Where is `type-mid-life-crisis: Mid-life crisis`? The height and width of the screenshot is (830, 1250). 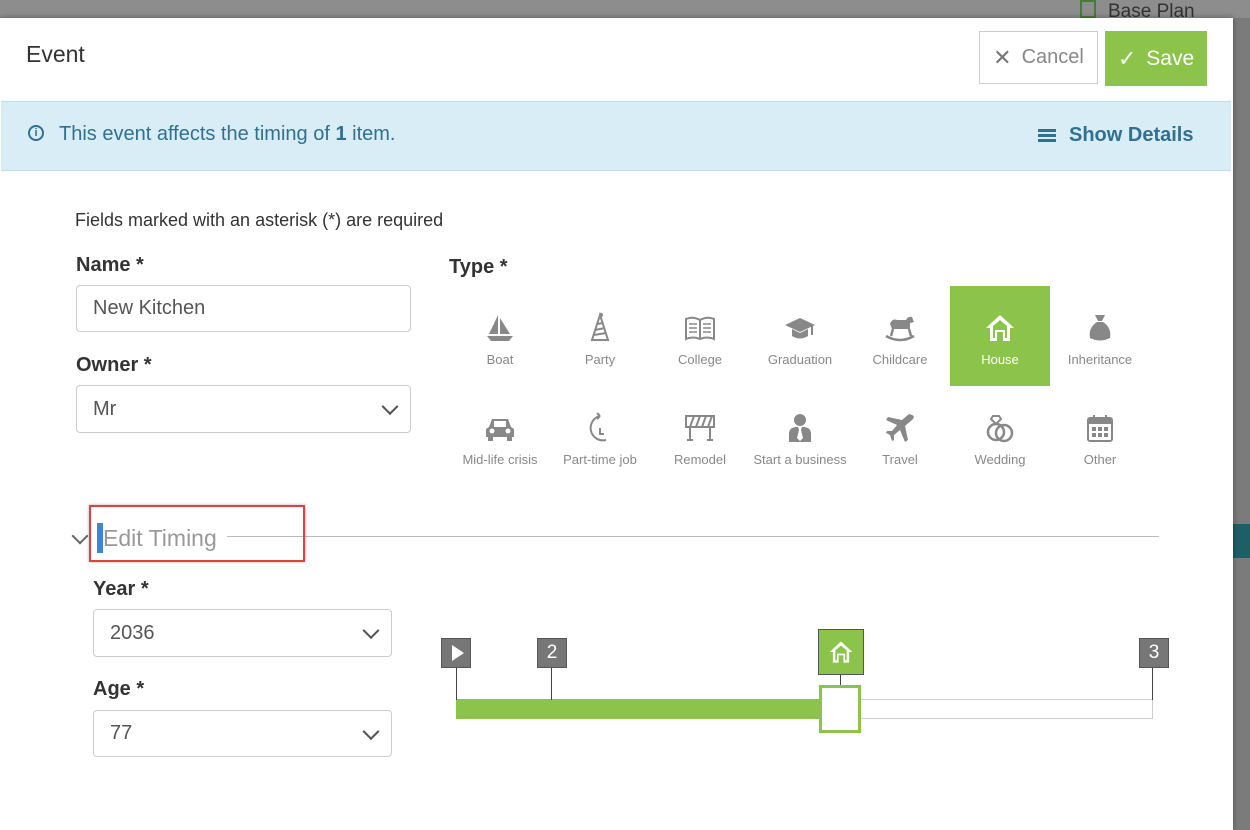
type-mid-life-crisis: Mid-life crisis is located at coordinates (500, 436).